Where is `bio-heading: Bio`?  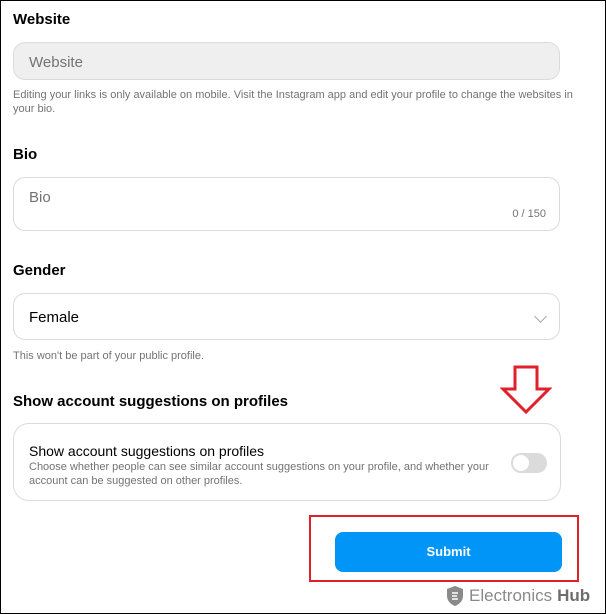 bio-heading: Bio is located at coordinates (25, 154).